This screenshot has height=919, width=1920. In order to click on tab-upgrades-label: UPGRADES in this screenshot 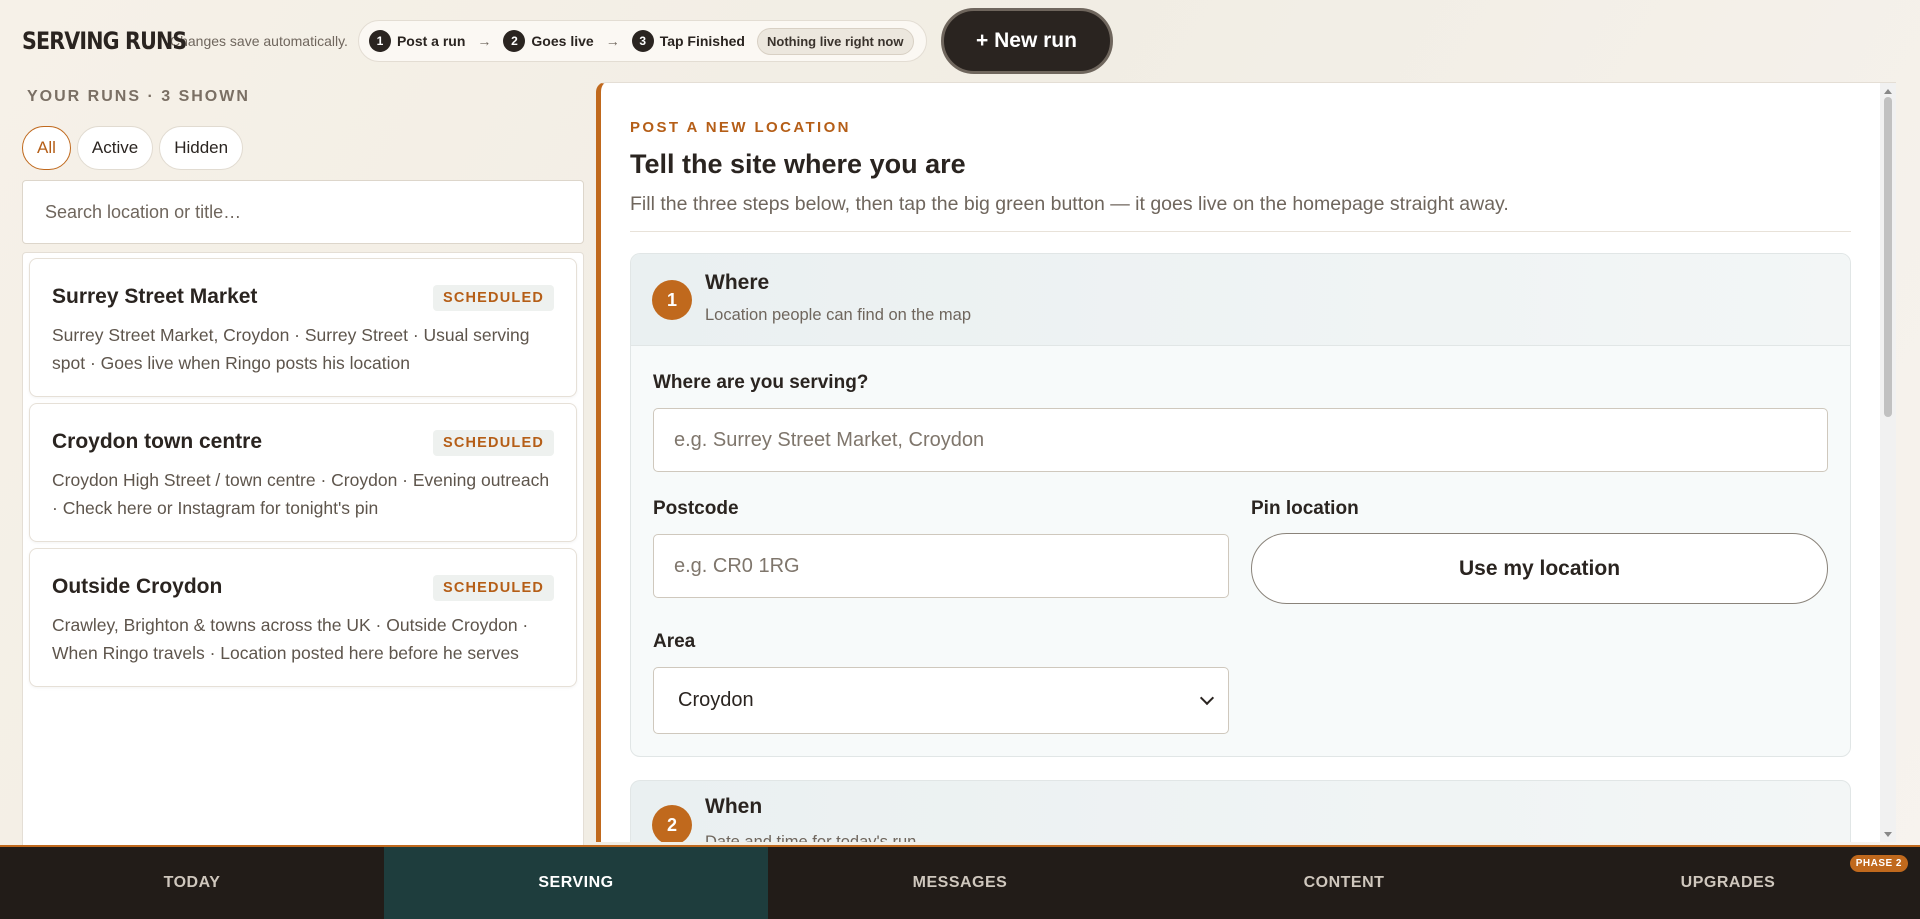, I will do `click(1728, 882)`.